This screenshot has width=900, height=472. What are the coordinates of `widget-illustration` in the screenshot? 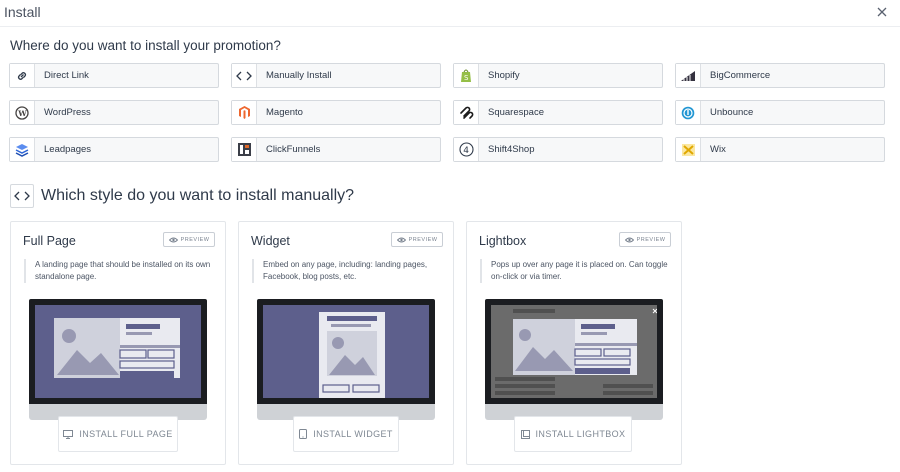 It's located at (346, 359).